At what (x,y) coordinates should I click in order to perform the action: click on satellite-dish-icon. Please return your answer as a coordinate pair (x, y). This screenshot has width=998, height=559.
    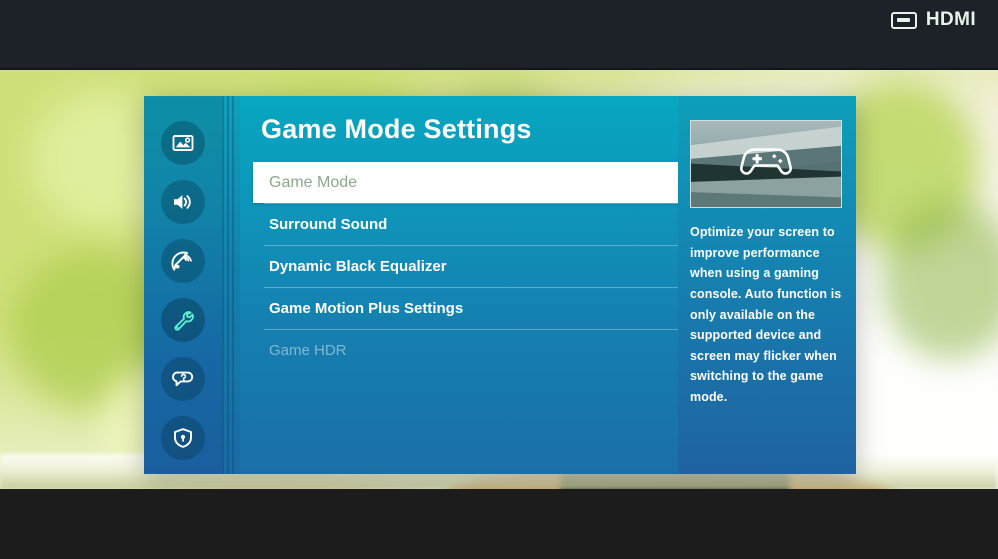
    Looking at the image, I should click on (183, 260).